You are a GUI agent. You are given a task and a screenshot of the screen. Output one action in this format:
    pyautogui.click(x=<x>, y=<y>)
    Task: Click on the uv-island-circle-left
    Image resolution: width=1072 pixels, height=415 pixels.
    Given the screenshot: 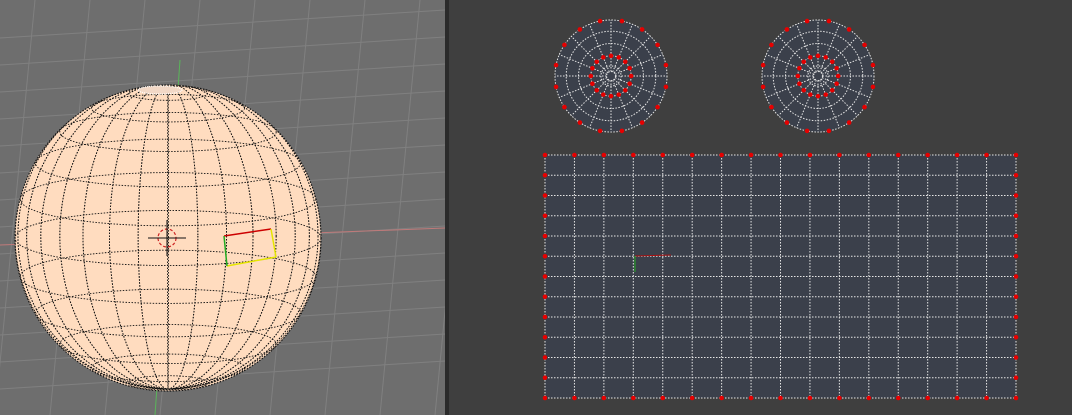 What is the action you would take?
    pyautogui.click(x=611, y=76)
    